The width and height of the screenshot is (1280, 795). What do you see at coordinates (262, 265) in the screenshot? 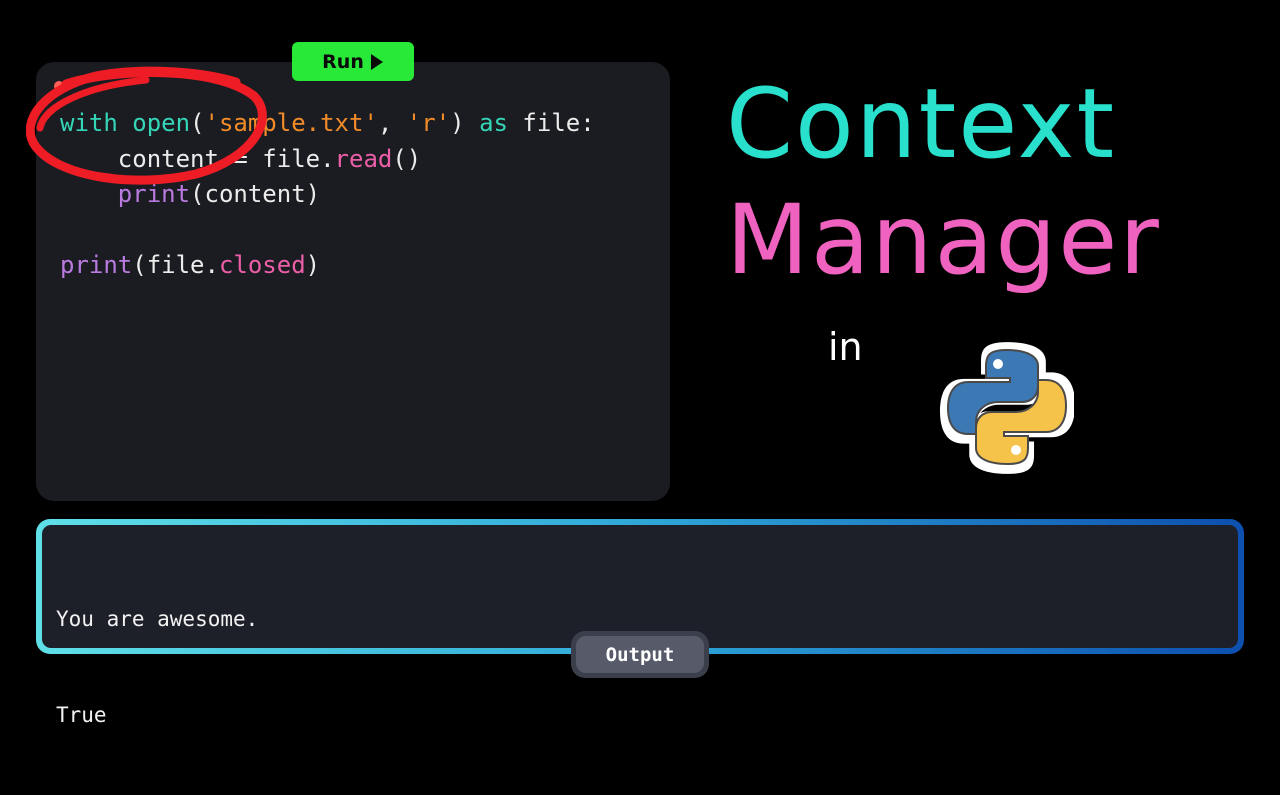
I see `code-token: closed` at bounding box center [262, 265].